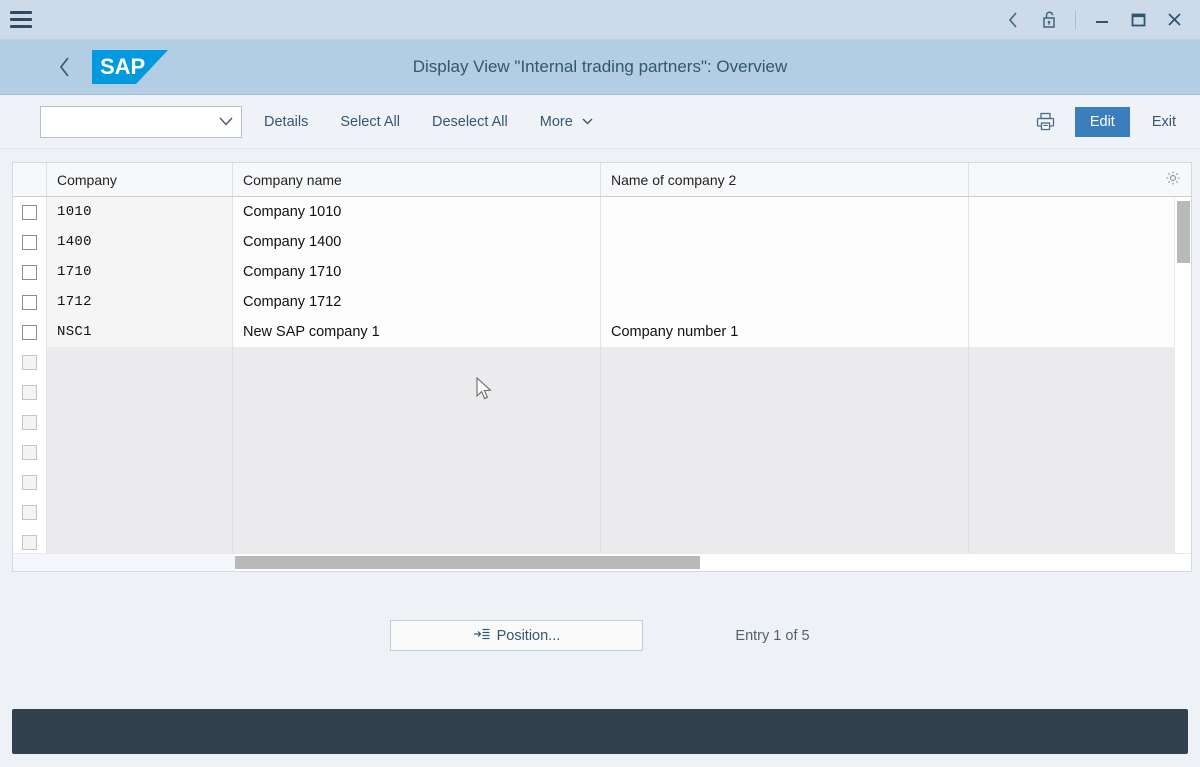  I want to click on cell-company: 1400, so click(140, 242).